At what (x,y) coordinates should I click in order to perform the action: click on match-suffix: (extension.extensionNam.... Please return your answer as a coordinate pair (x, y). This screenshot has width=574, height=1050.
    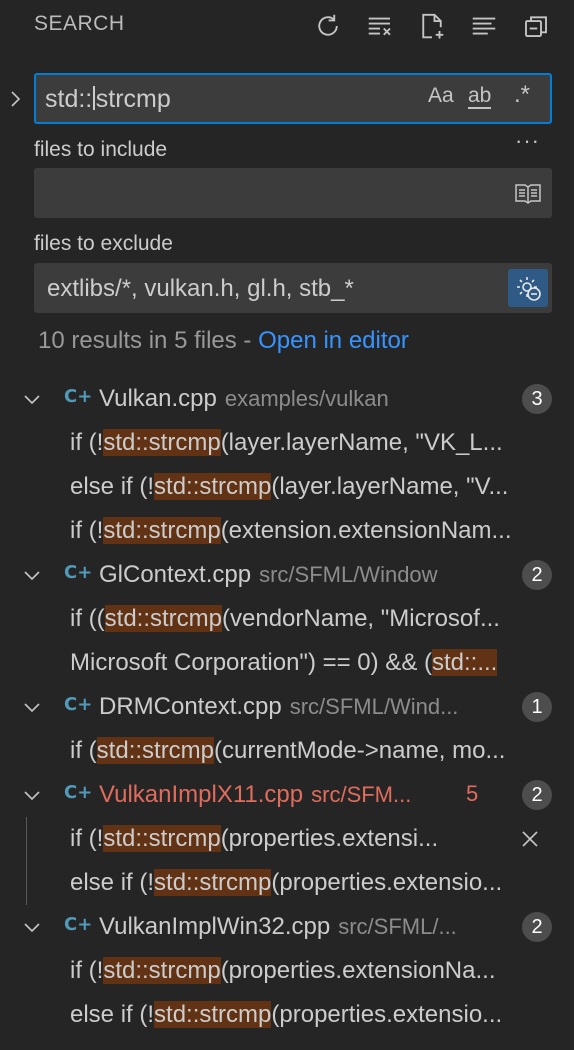
    Looking at the image, I should click on (366, 530).